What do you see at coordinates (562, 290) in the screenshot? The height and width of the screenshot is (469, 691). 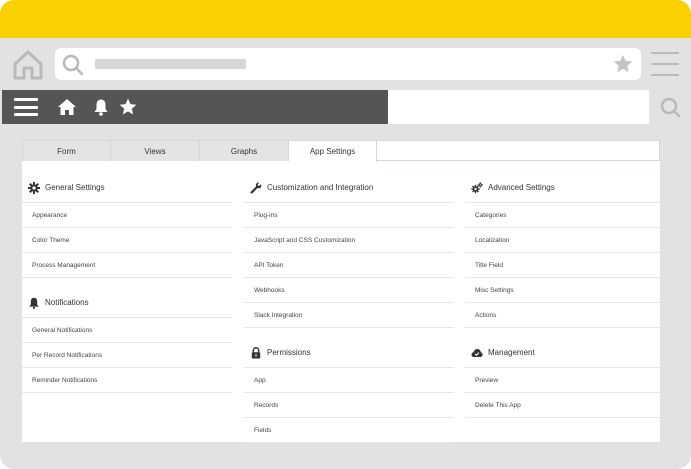 I see `settings-link-misc-settings: Misc Settings` at bounding box center [562, 290].